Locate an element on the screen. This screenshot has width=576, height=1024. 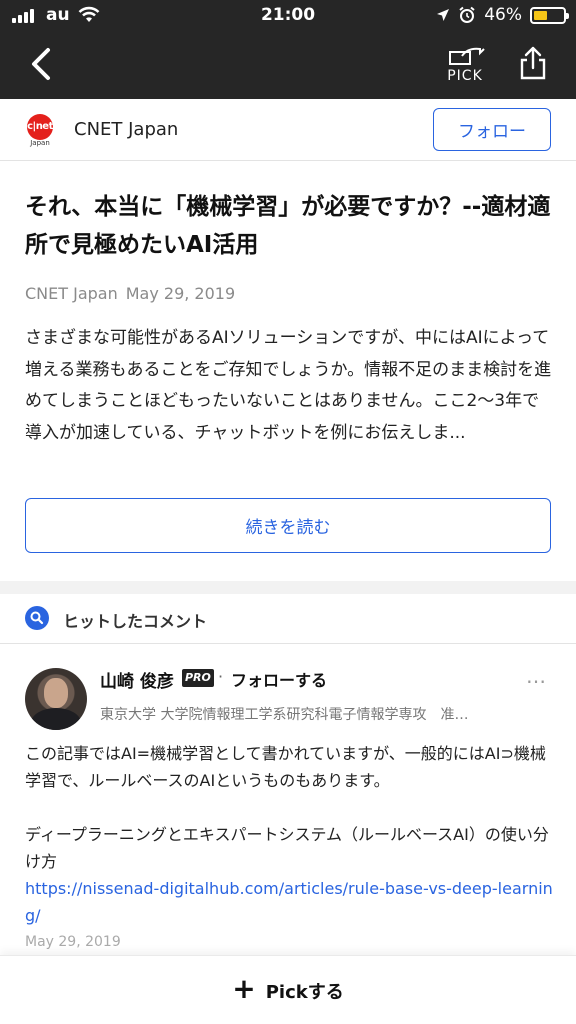
follow-author-button: フォローする is located at coordinates (279, 679).